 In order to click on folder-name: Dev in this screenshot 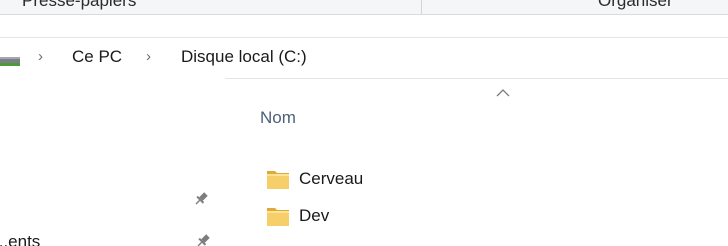, I will do `click(314, 216)`.